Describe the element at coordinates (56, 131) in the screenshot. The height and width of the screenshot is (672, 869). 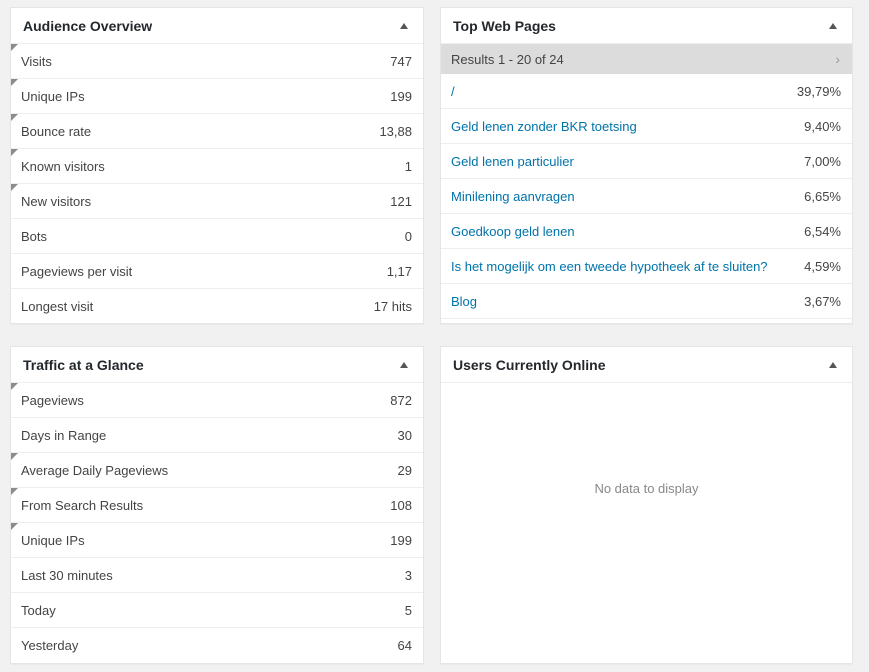
I see `stat-label: Bounce rate` at that location.